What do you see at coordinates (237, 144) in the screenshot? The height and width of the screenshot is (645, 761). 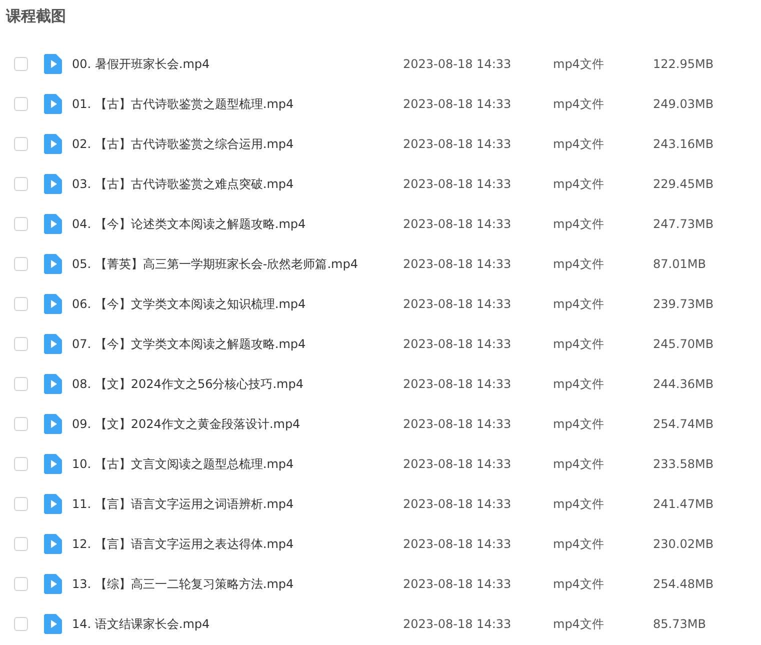 I see `file-name: 02. 【古】古代诗歌鉴赏之综合运用.mp4` at bounding box center [237, 144].